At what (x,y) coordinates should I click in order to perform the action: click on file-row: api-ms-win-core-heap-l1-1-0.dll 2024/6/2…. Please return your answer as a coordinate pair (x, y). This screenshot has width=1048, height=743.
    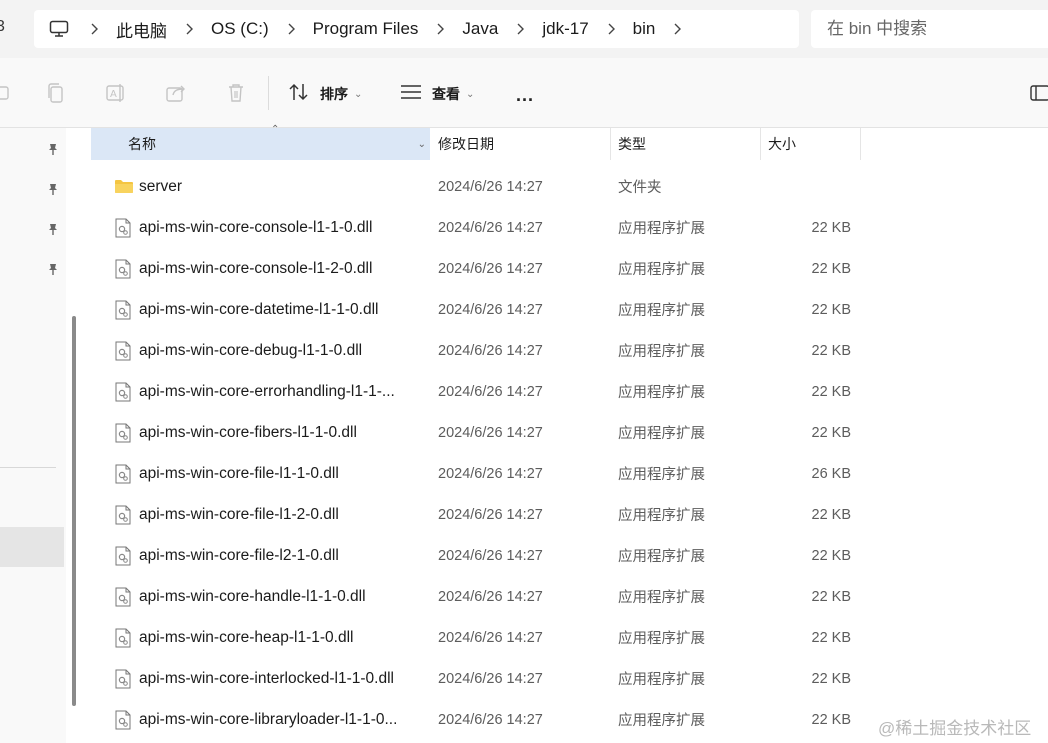
    Looking at the image, I should click on (476, 637).